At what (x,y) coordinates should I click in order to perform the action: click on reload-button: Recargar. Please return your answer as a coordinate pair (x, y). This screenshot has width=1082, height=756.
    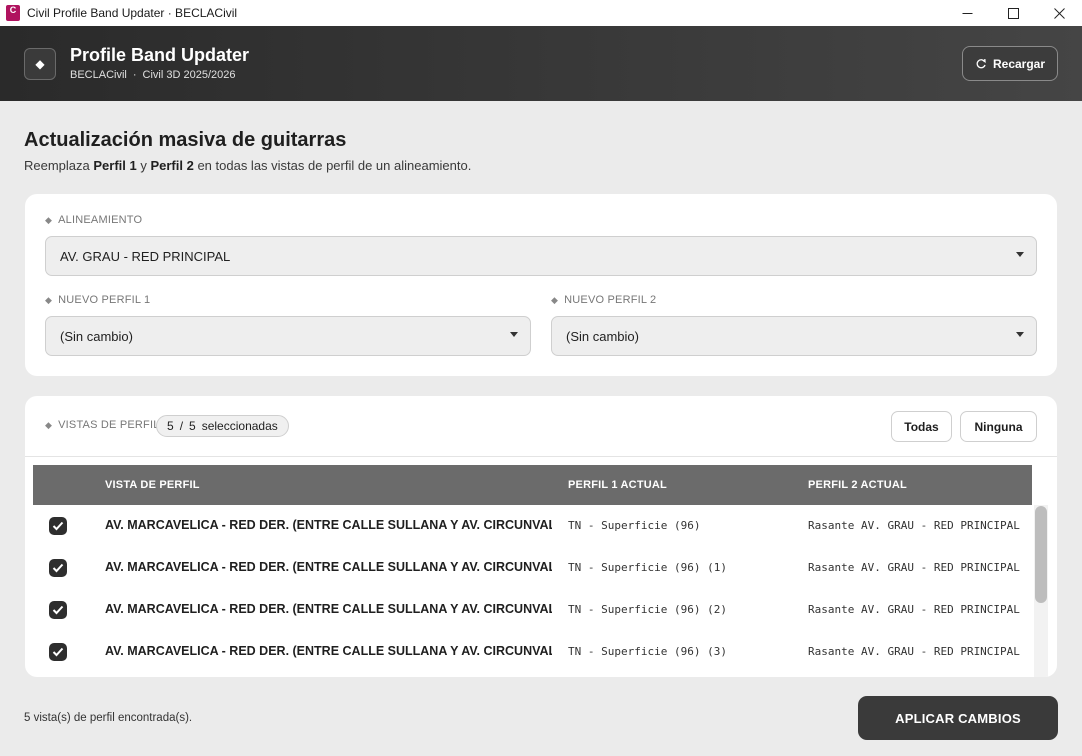
    Looking at the image, I should click on (1010, 63).